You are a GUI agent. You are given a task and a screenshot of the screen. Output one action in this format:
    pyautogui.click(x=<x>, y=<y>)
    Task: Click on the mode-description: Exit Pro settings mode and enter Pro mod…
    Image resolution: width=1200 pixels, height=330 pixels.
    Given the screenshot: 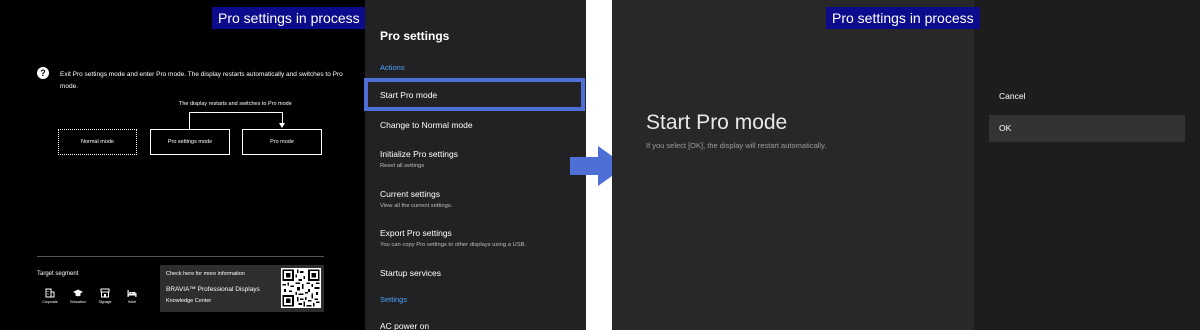 What is the action you would take?
    pyautogui.click(x=201, y=80)
    